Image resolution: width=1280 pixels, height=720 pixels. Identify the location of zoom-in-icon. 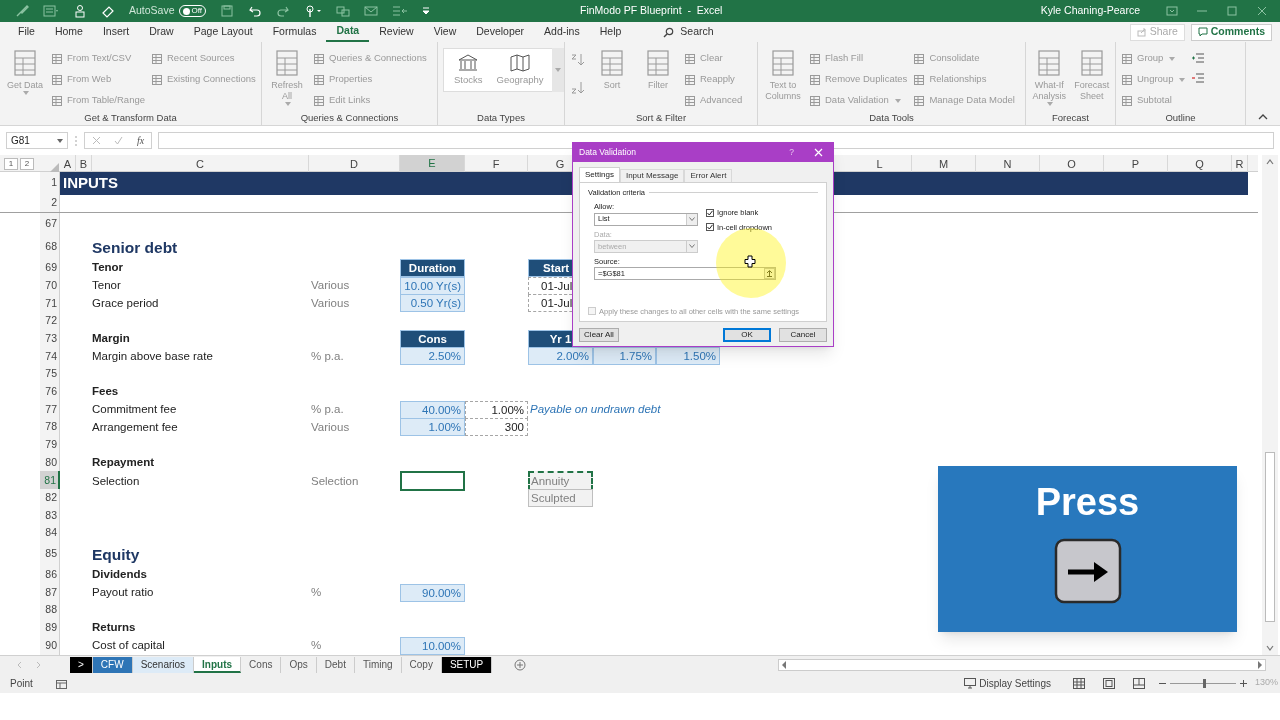
(1243, 683).